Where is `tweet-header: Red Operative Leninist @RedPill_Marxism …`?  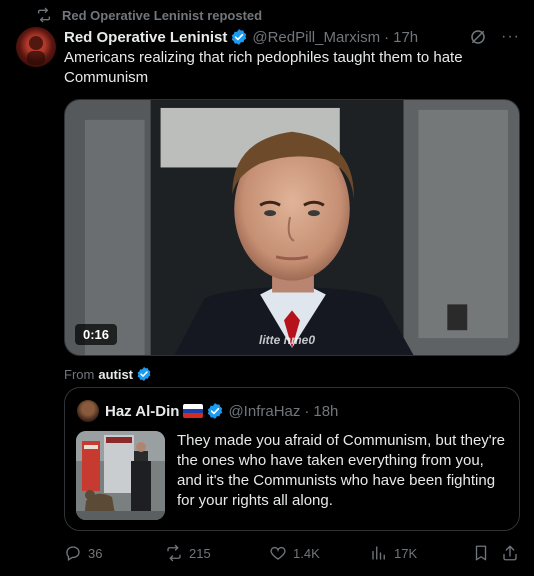 tweet-header: Red Operative Leninist @RedPill_Marxism … is located at coordinates (292, 37).